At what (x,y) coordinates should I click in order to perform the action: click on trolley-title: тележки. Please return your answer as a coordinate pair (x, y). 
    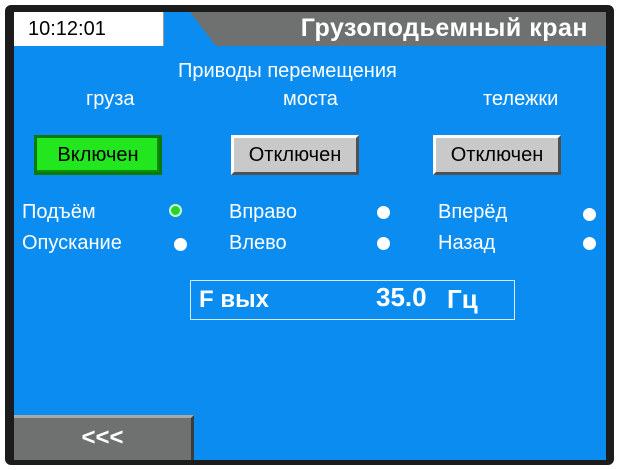
    Looking at the image, I should click on (521, 99).